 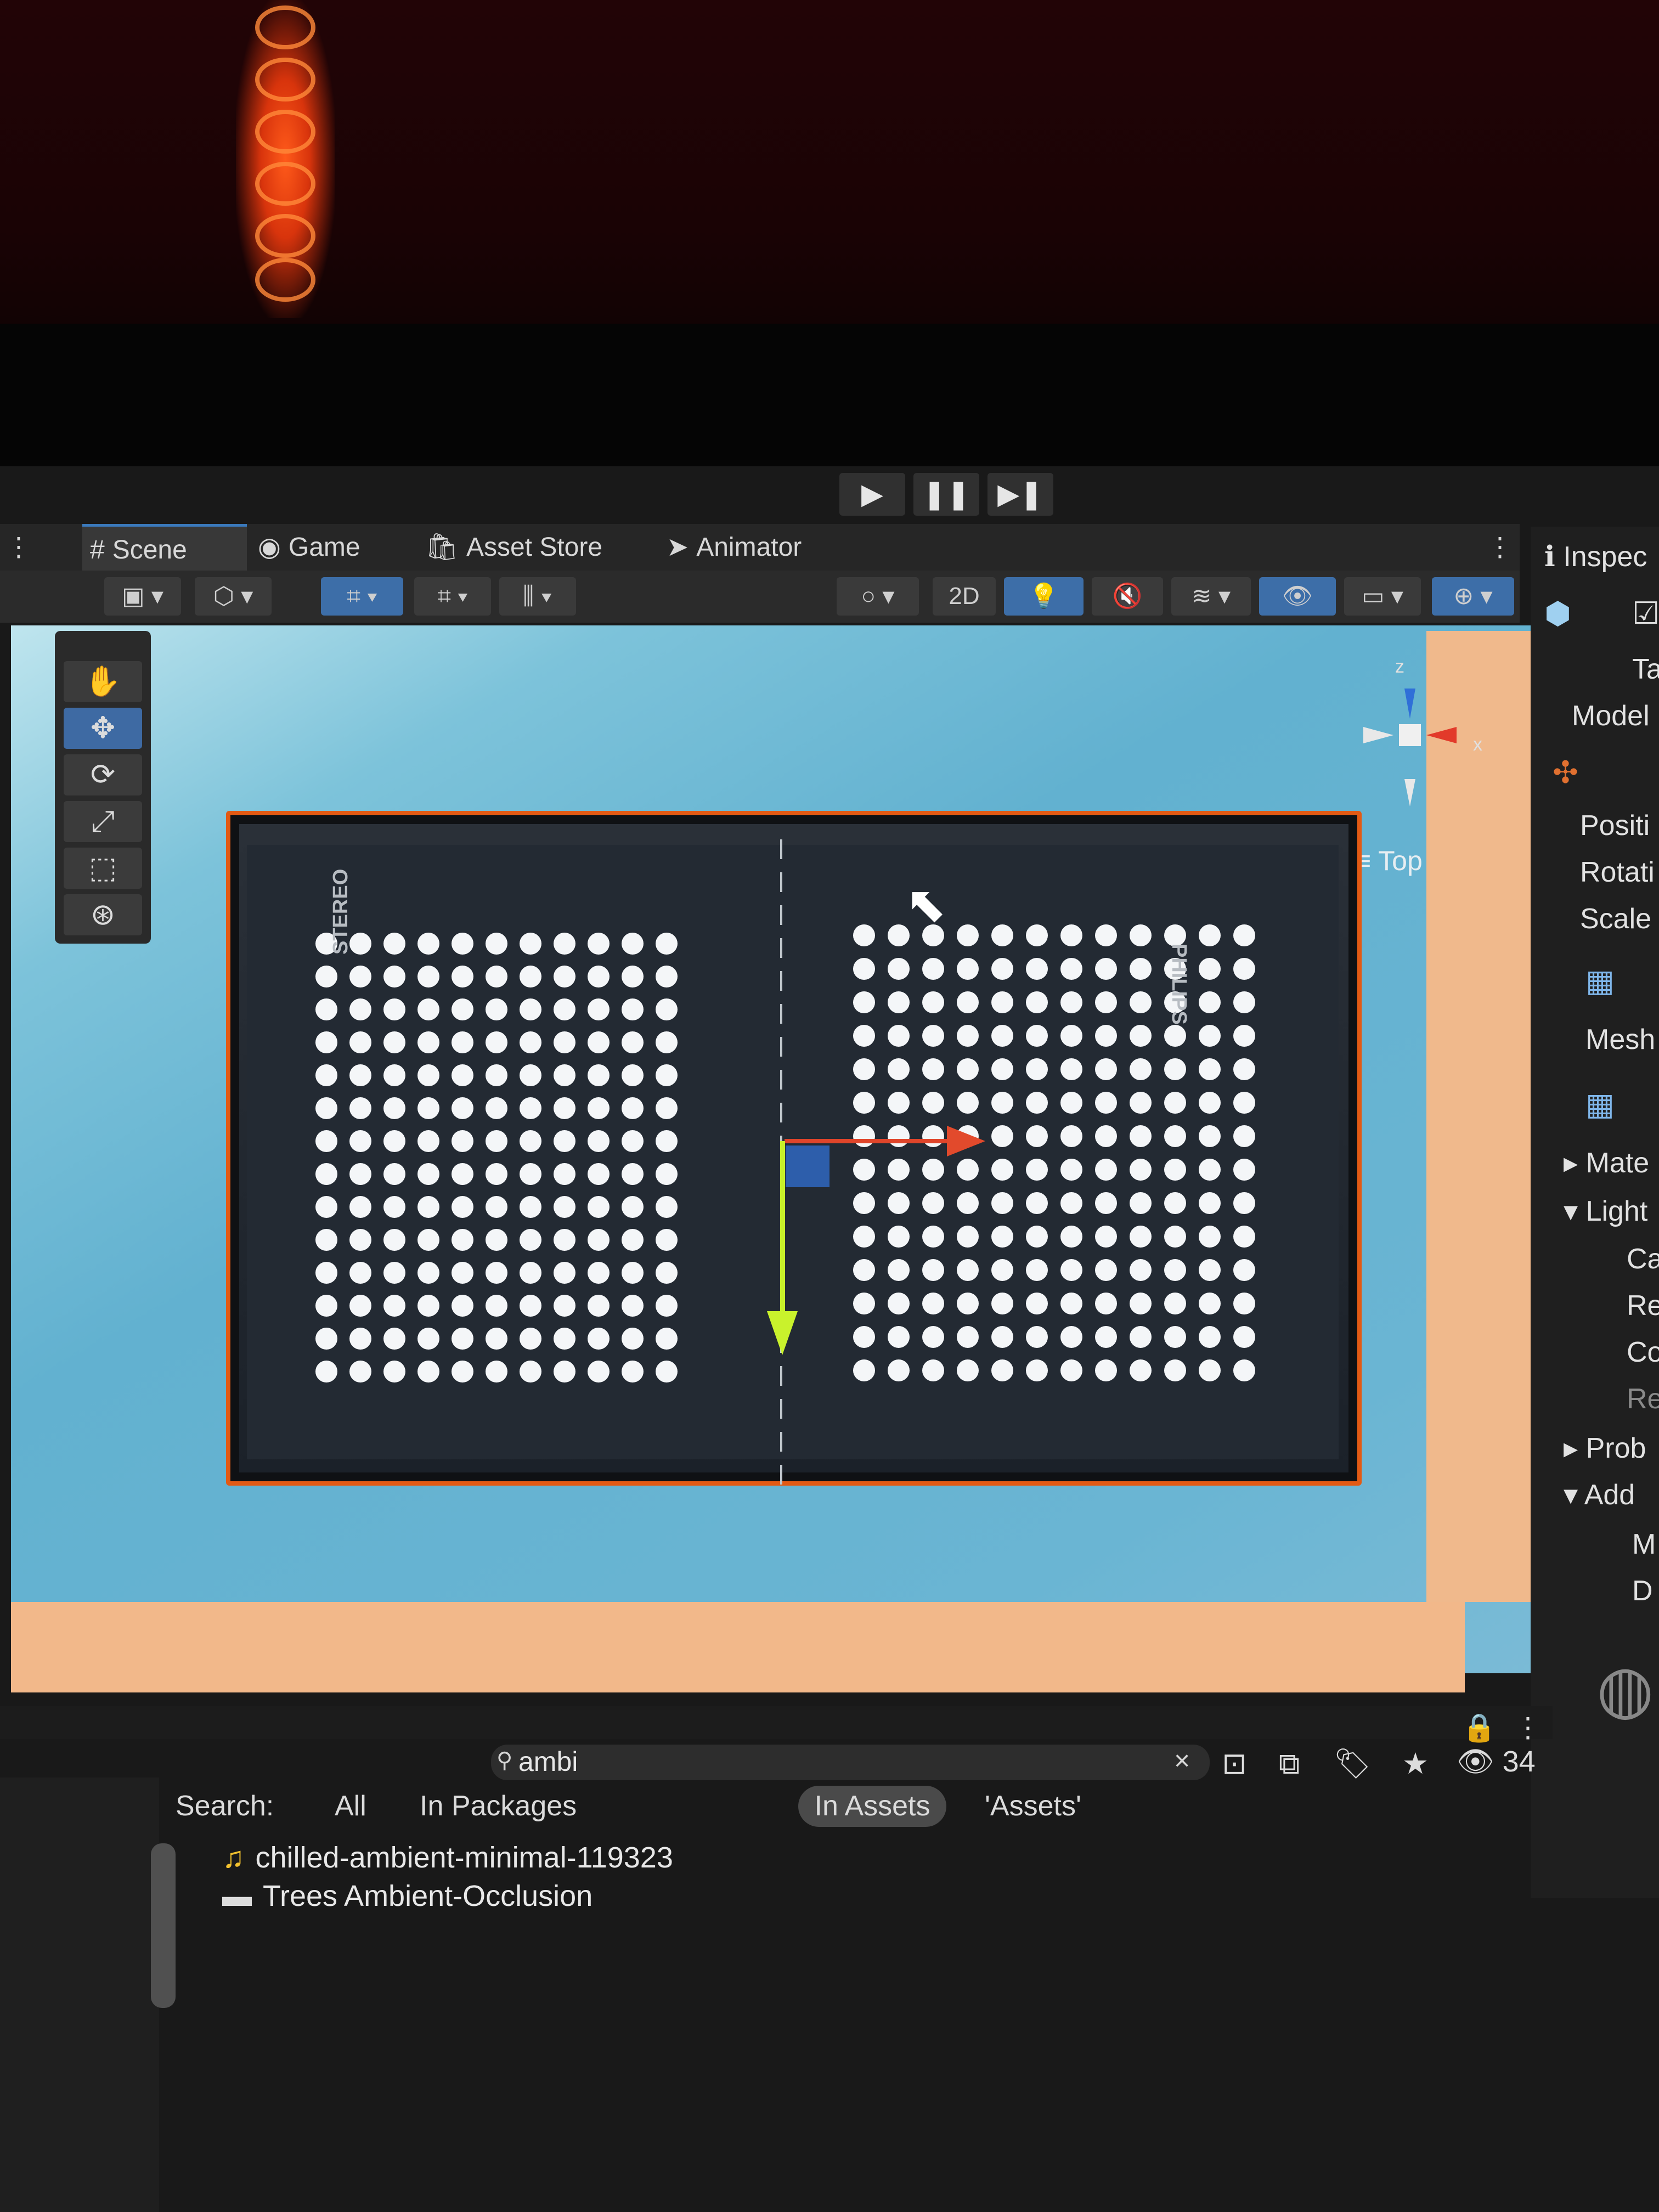 What do you see at coordinates (1473, 596) in the screenshot?
I see `gizmos-dropdown: ⊕ ▾` at bounding box center [1473, 596].